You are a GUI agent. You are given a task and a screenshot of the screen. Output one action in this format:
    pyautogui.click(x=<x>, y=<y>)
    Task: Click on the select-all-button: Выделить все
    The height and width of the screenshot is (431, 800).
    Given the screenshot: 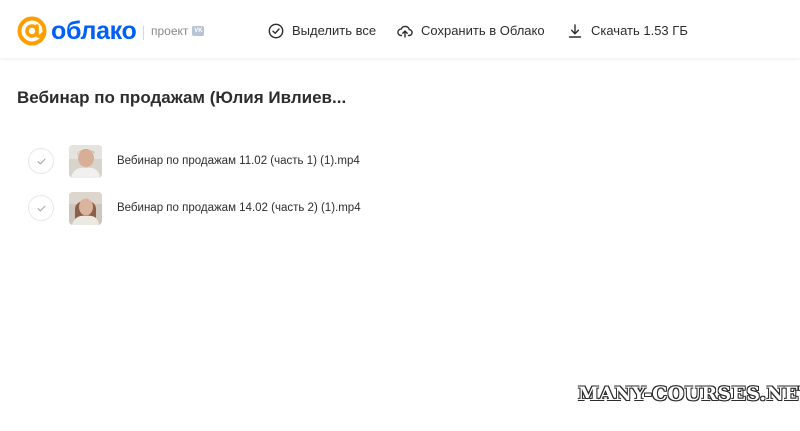 What is the action you would take?
    pyautogui.click(x=322, y=31)
    